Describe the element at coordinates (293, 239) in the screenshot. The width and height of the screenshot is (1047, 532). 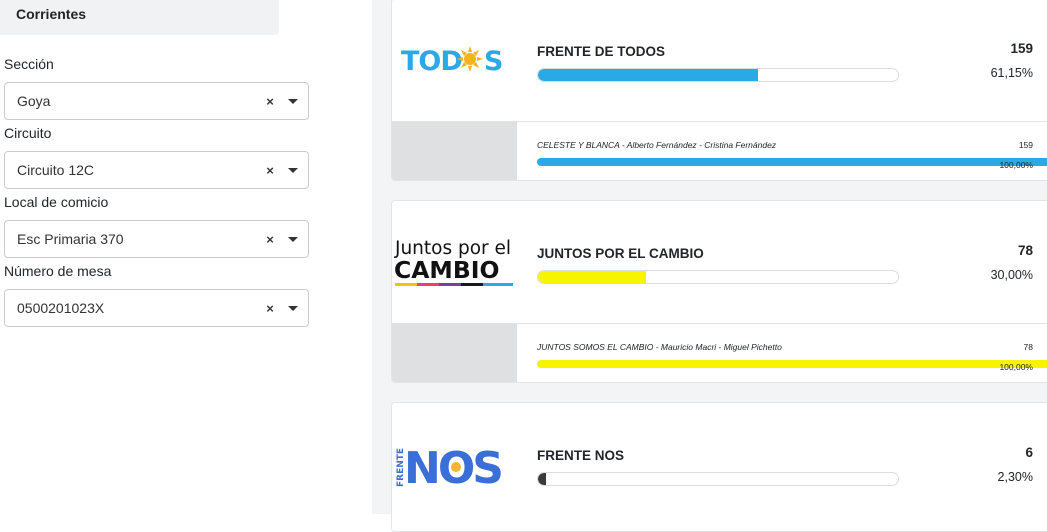
I see `polling-place-chevron-down-icon` at that location.